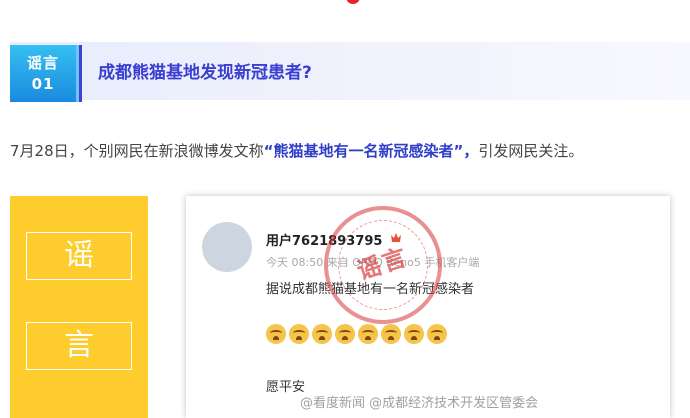 This screenshot has width=690, height=418. Describe the element at coordinates (137, 151) in the screenshot. I see `paragraph-lead: 7月28日，个别网民在新浪微博发文称` at that location.